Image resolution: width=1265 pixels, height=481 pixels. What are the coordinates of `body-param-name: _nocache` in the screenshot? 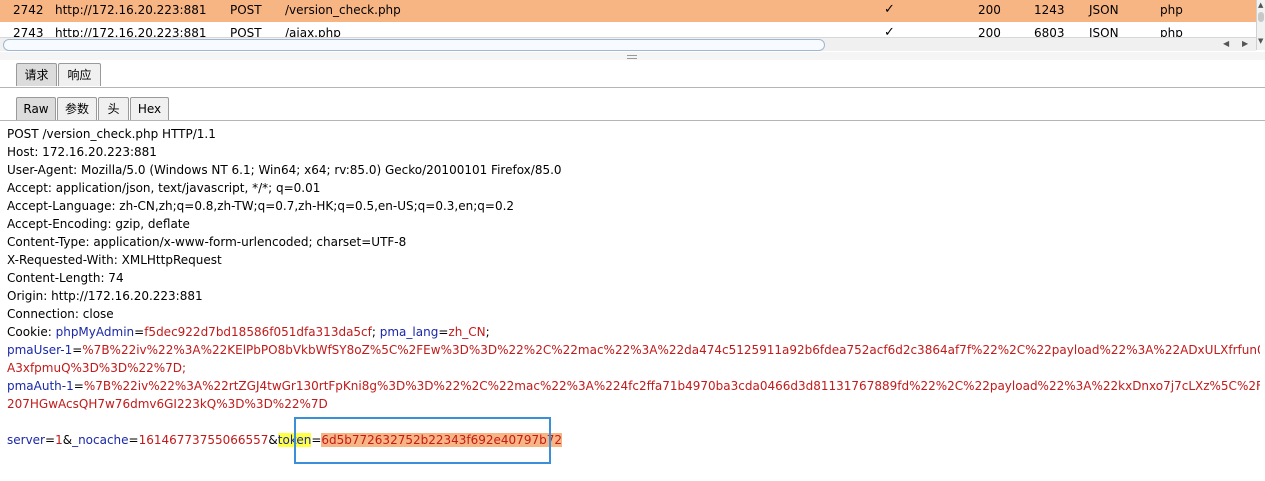 It's located at (100, 440).